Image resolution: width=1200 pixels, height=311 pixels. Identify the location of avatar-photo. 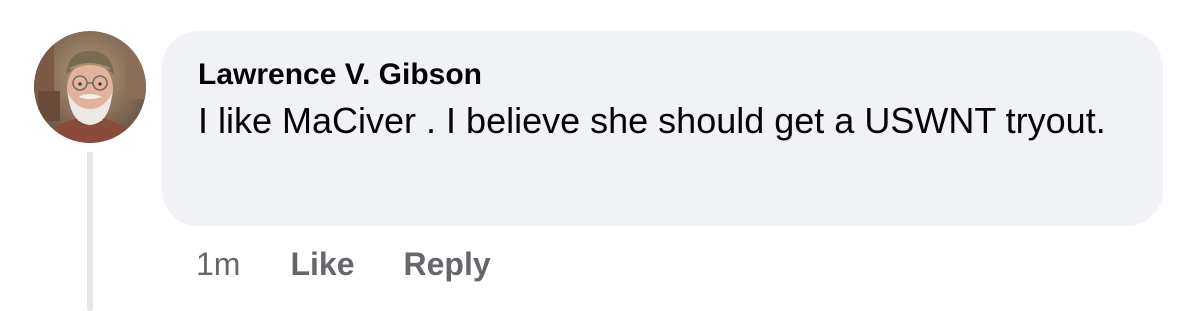
(90, 87).